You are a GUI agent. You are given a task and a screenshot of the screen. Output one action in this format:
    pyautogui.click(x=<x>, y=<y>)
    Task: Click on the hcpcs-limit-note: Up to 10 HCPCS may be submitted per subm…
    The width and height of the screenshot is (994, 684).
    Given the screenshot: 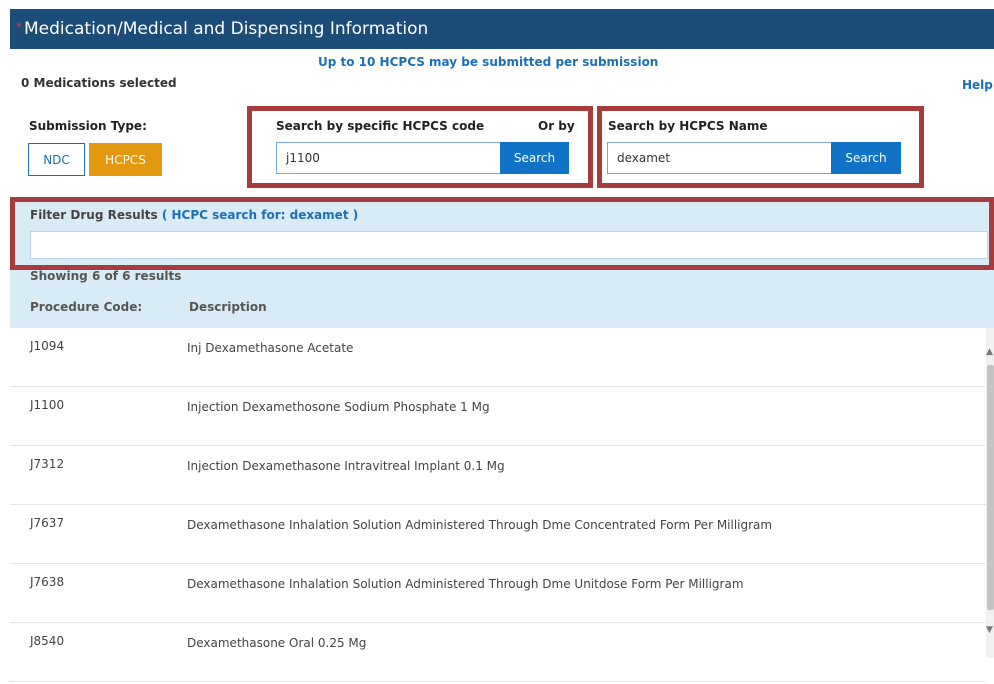 What is the action you would take?
    pyautogui.click(x=488, y=62)
    